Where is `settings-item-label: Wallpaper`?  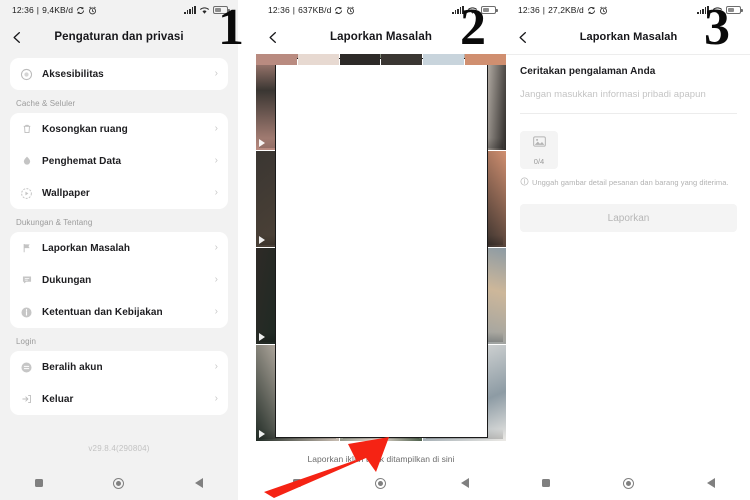
settings-item-label: Wallpaper is located at coordinates (66, 193).